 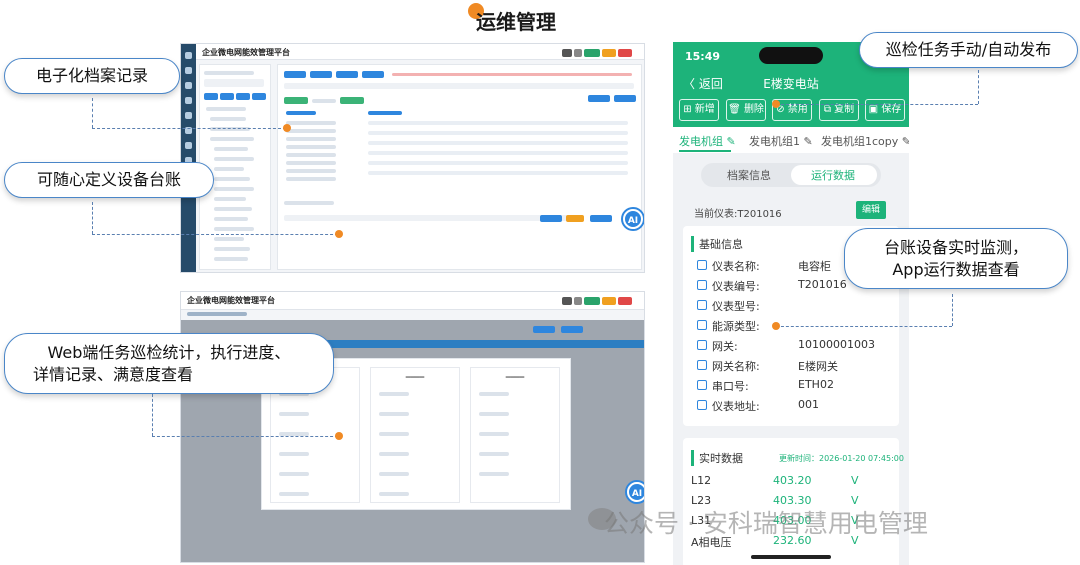 I want to click on dynamic-island, so click(x=791, y=55).